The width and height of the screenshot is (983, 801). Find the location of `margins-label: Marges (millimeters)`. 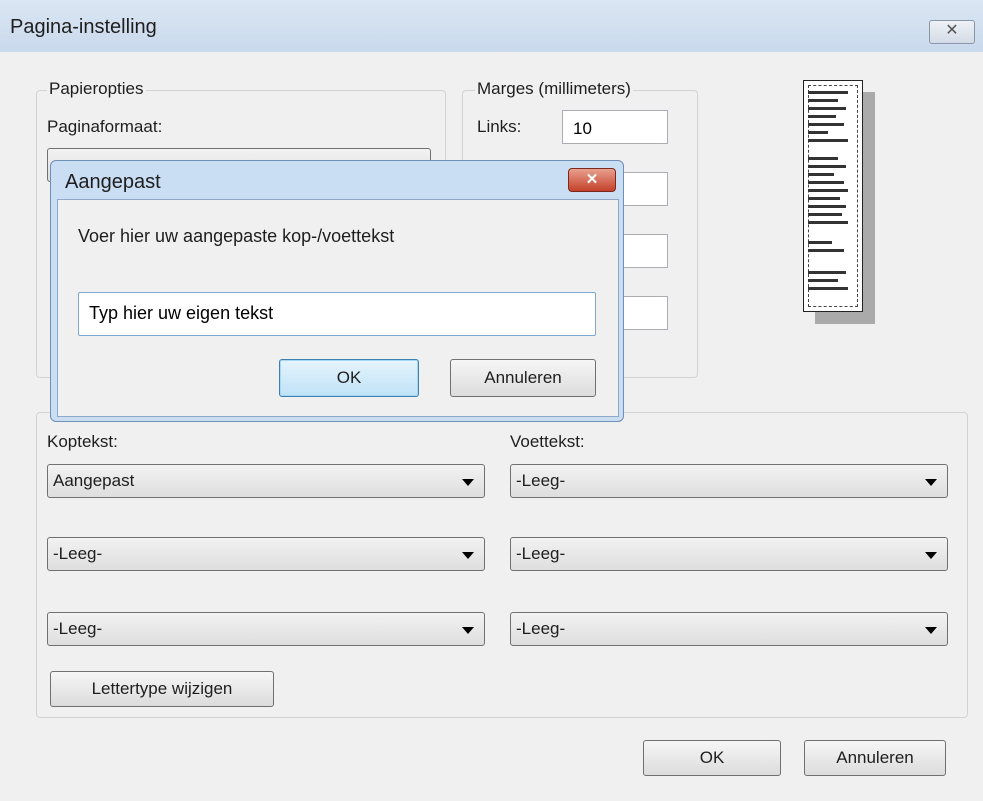

margins-label: Marges (millimeters) is located at coordinates (554, 89).